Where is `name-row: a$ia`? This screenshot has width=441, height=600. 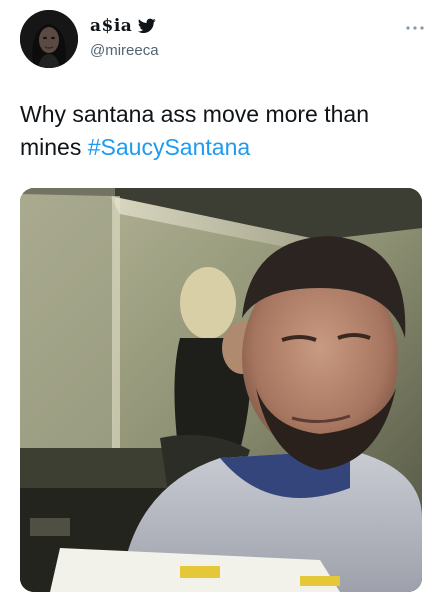
name-row: a$ia is located at coordinates (123, 26).